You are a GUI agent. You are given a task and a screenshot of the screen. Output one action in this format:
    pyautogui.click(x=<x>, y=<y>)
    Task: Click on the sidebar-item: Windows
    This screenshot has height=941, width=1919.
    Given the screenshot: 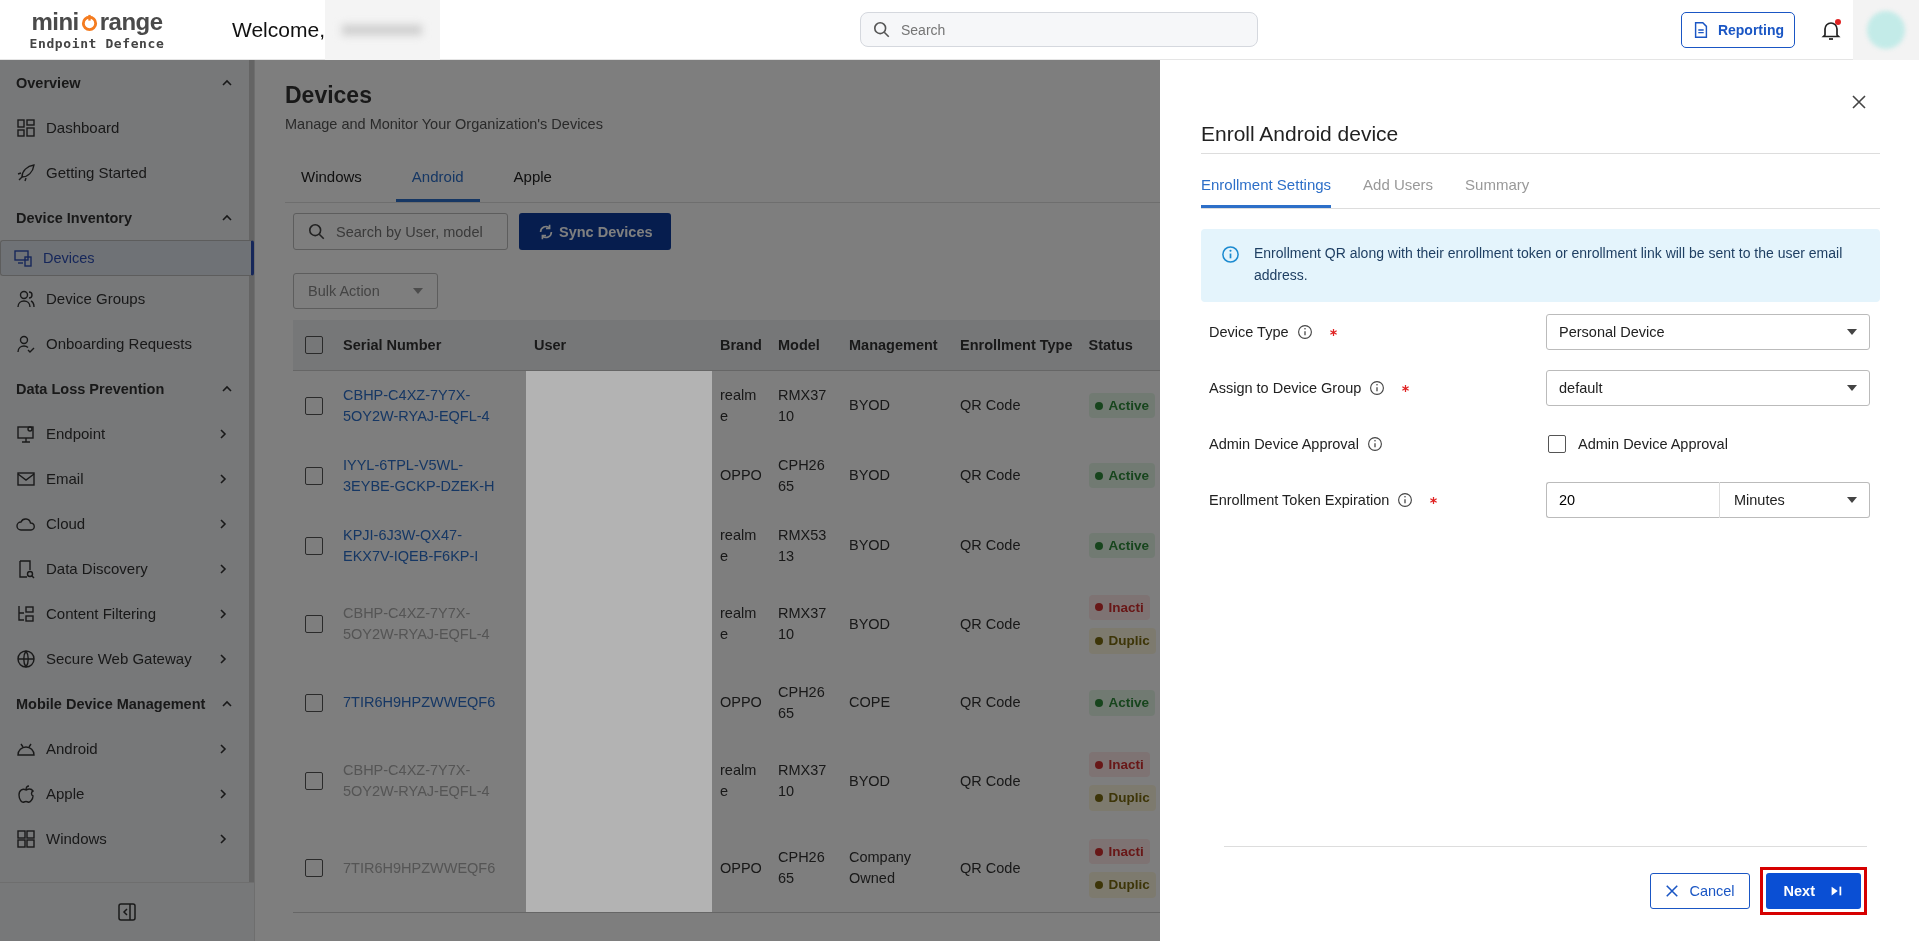 What is the action you would take?
    pyautogui.click(x=124, y=838)
    